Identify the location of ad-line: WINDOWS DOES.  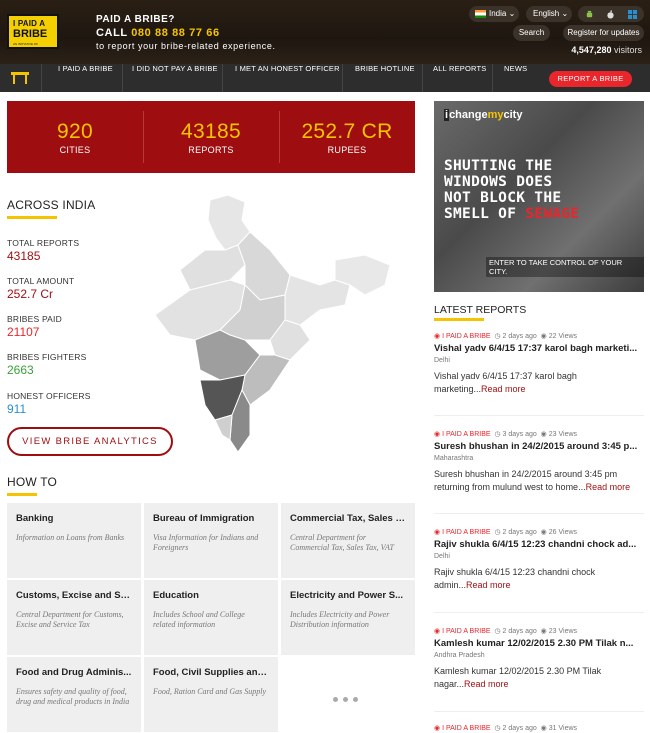
(498, 182).